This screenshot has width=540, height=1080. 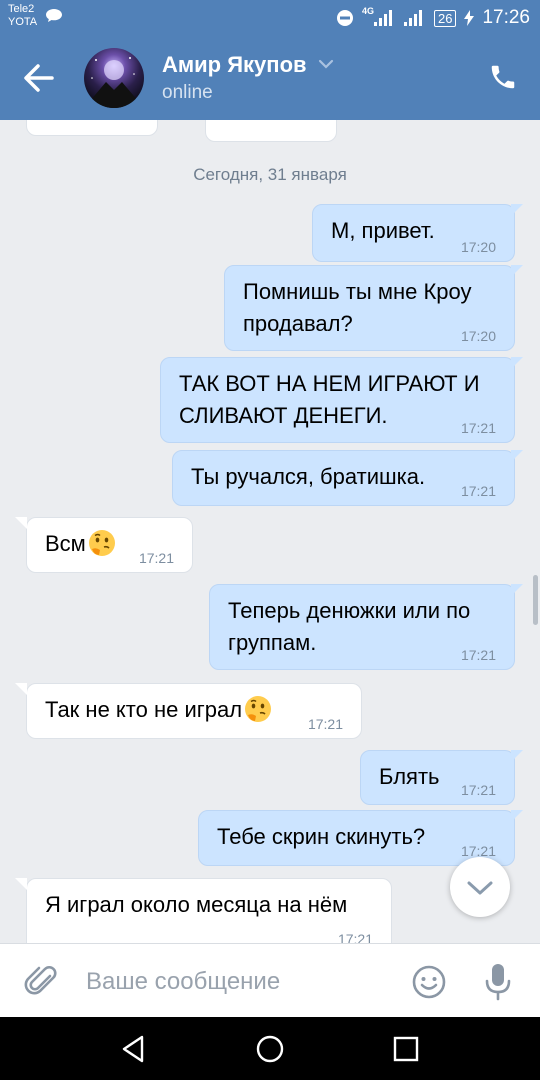 What do you see at coordinates (196, 904) in the screenshot?
I see `message-text: Я играл около месяца на нём` at bounding box center [196, 904].